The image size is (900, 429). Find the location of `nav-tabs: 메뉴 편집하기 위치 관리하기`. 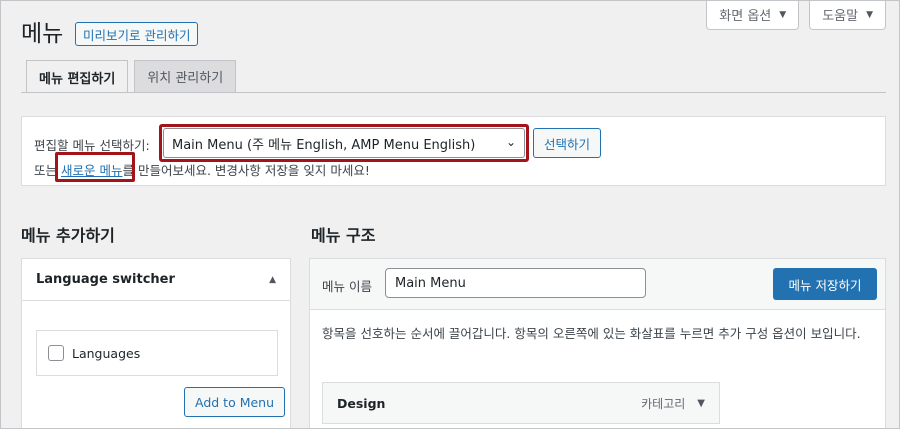

nav-tabs: 메뉴 편집하기 위치 관리하기 is located at coordinates (134, 76).